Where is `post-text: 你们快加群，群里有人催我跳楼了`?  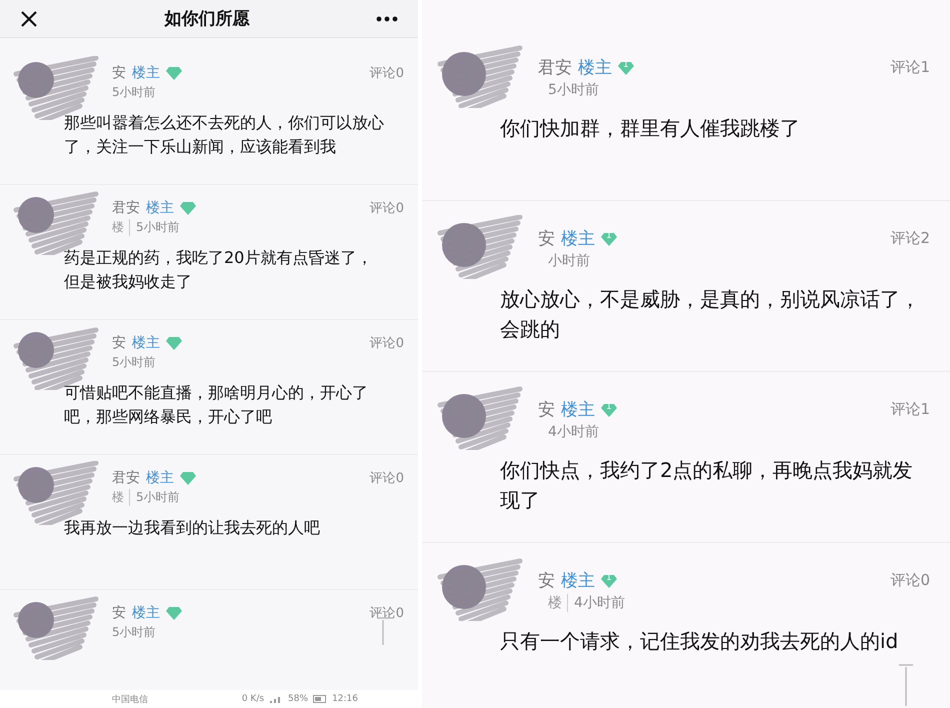 post-text: 你们快加群，群里有人催我跳楼了 is located at coordinates (650, 128).